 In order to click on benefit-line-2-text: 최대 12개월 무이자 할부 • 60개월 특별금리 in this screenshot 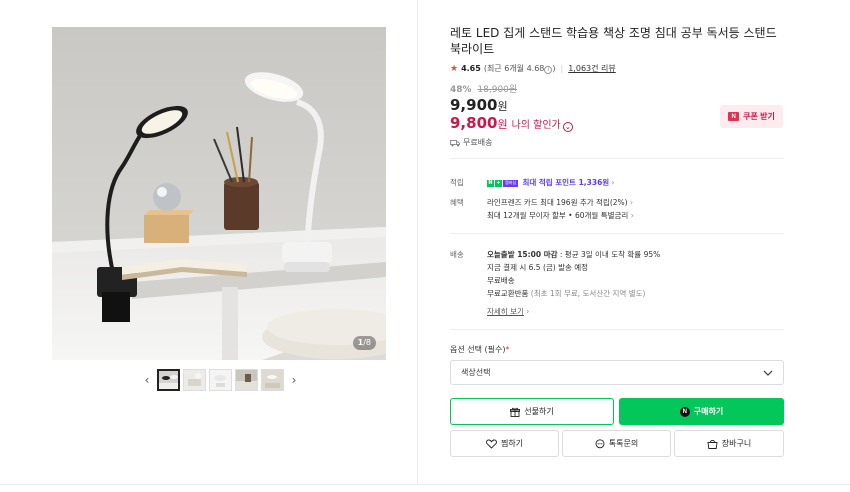, I will do `click(558, 215)`.